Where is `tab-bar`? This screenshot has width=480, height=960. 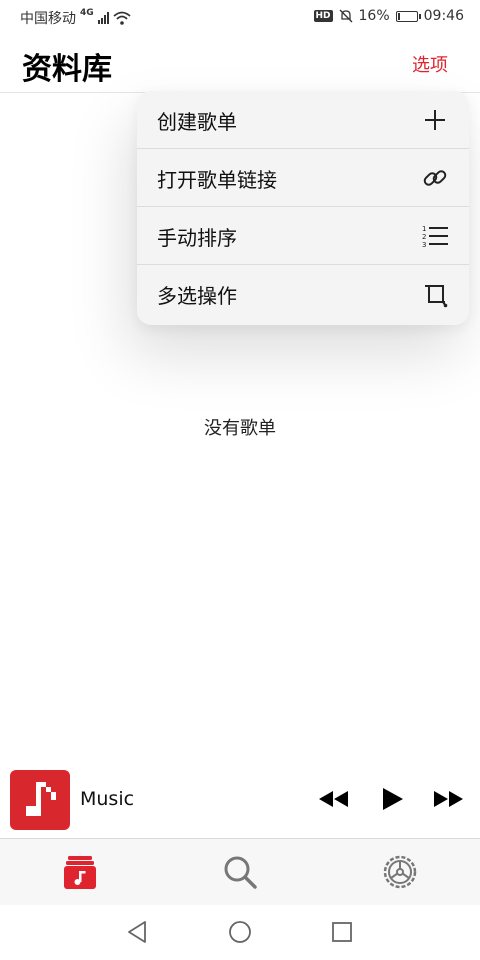 tab-bar is located at coordinates (240, 872).